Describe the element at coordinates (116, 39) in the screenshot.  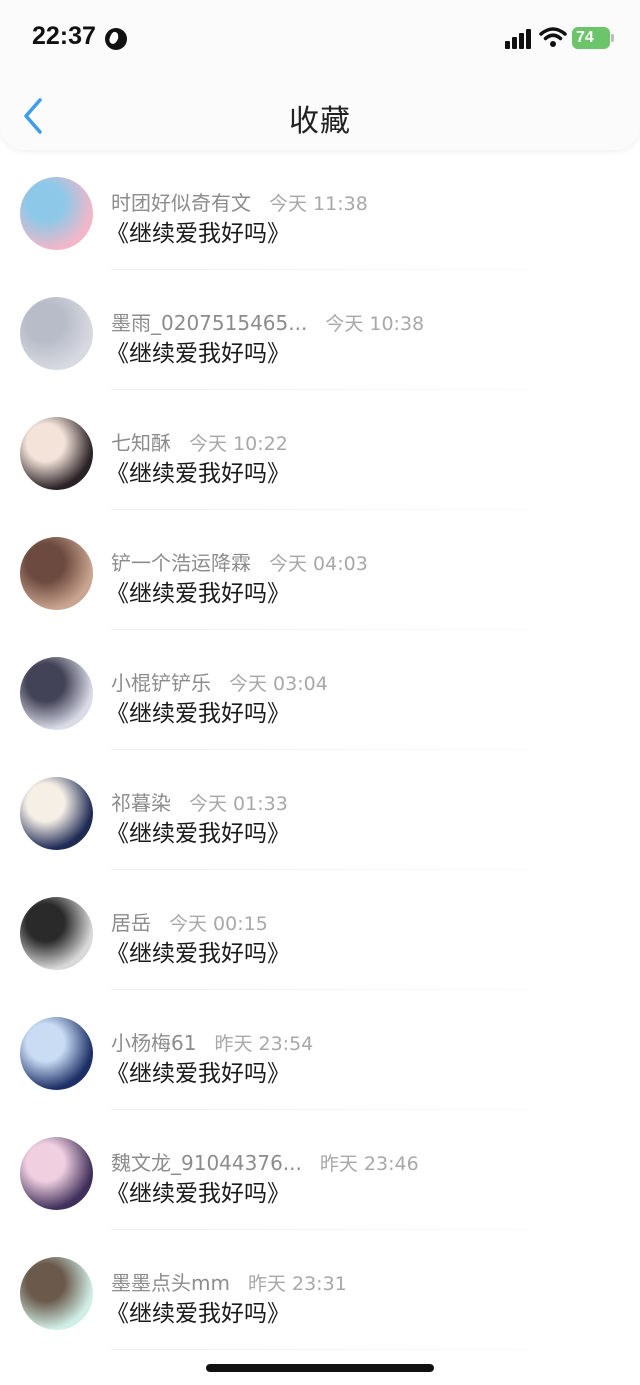
I see `globe-icon` at that location.